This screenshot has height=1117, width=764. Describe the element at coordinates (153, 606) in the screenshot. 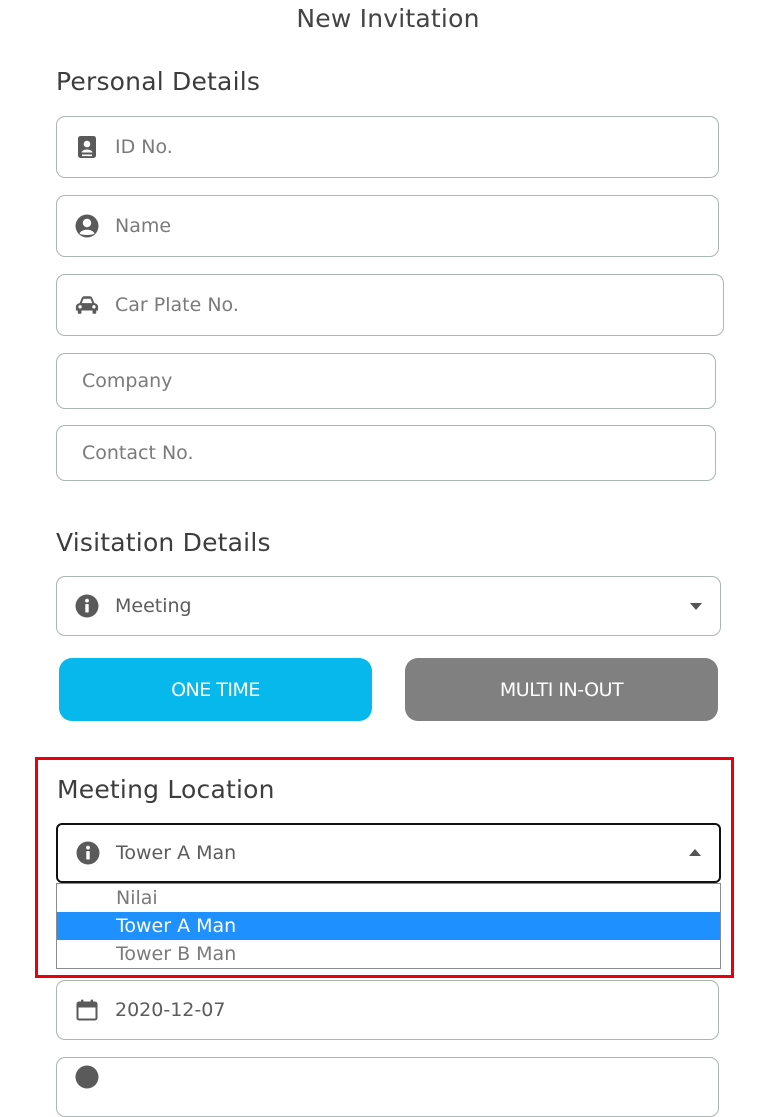

I see `purpose-value: Meeting` at that location.